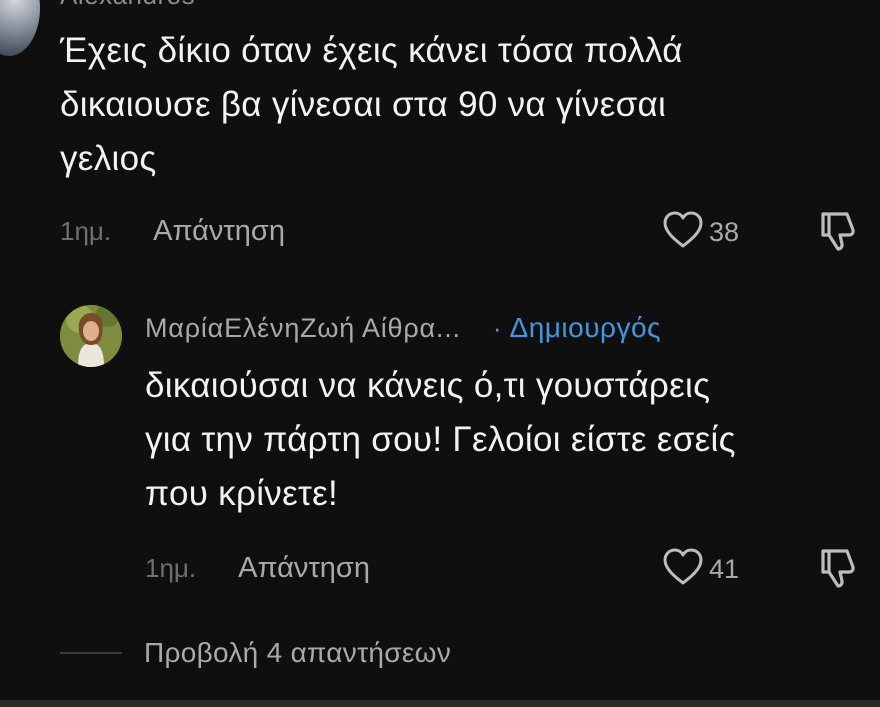 The image size is (880, 707). Describe the element at coordinates (91, 653) in the screenshot. I see `thread-divider` at that location.